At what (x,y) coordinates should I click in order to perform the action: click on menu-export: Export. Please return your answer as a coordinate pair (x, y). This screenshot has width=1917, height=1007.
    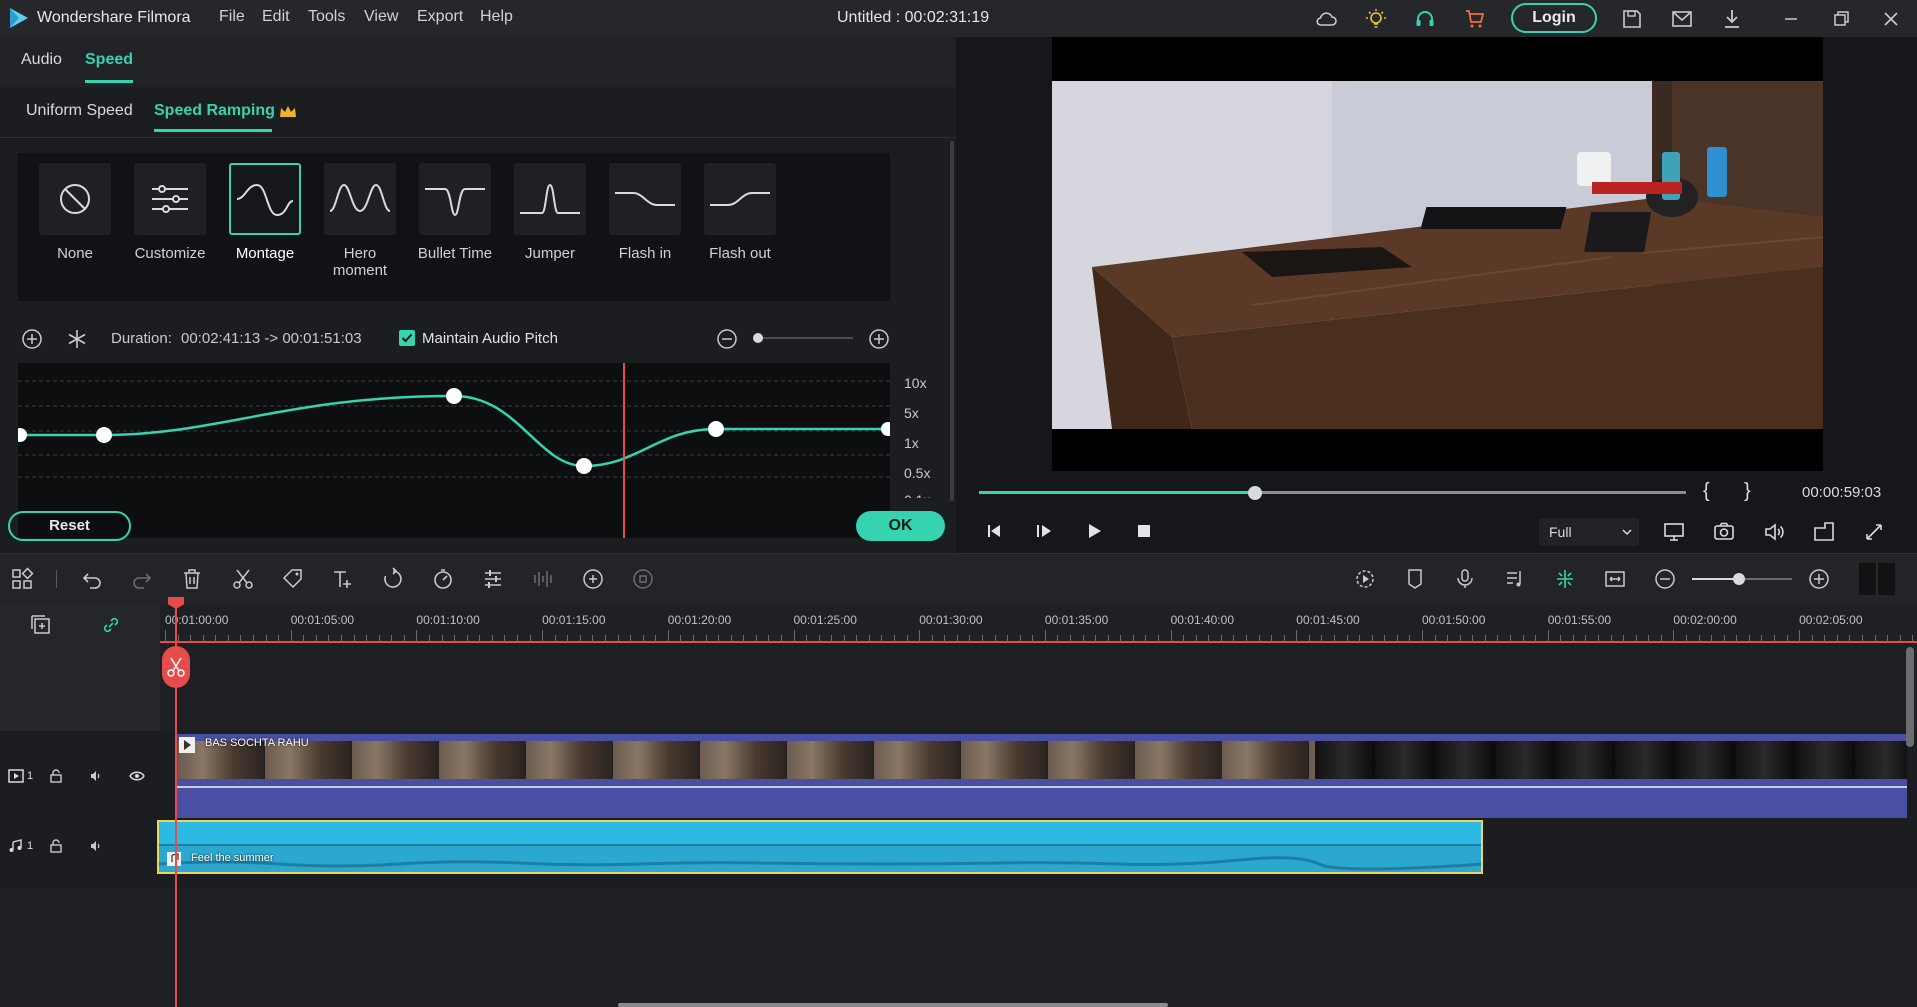
    Looking at the image, I should click on (440, 17).